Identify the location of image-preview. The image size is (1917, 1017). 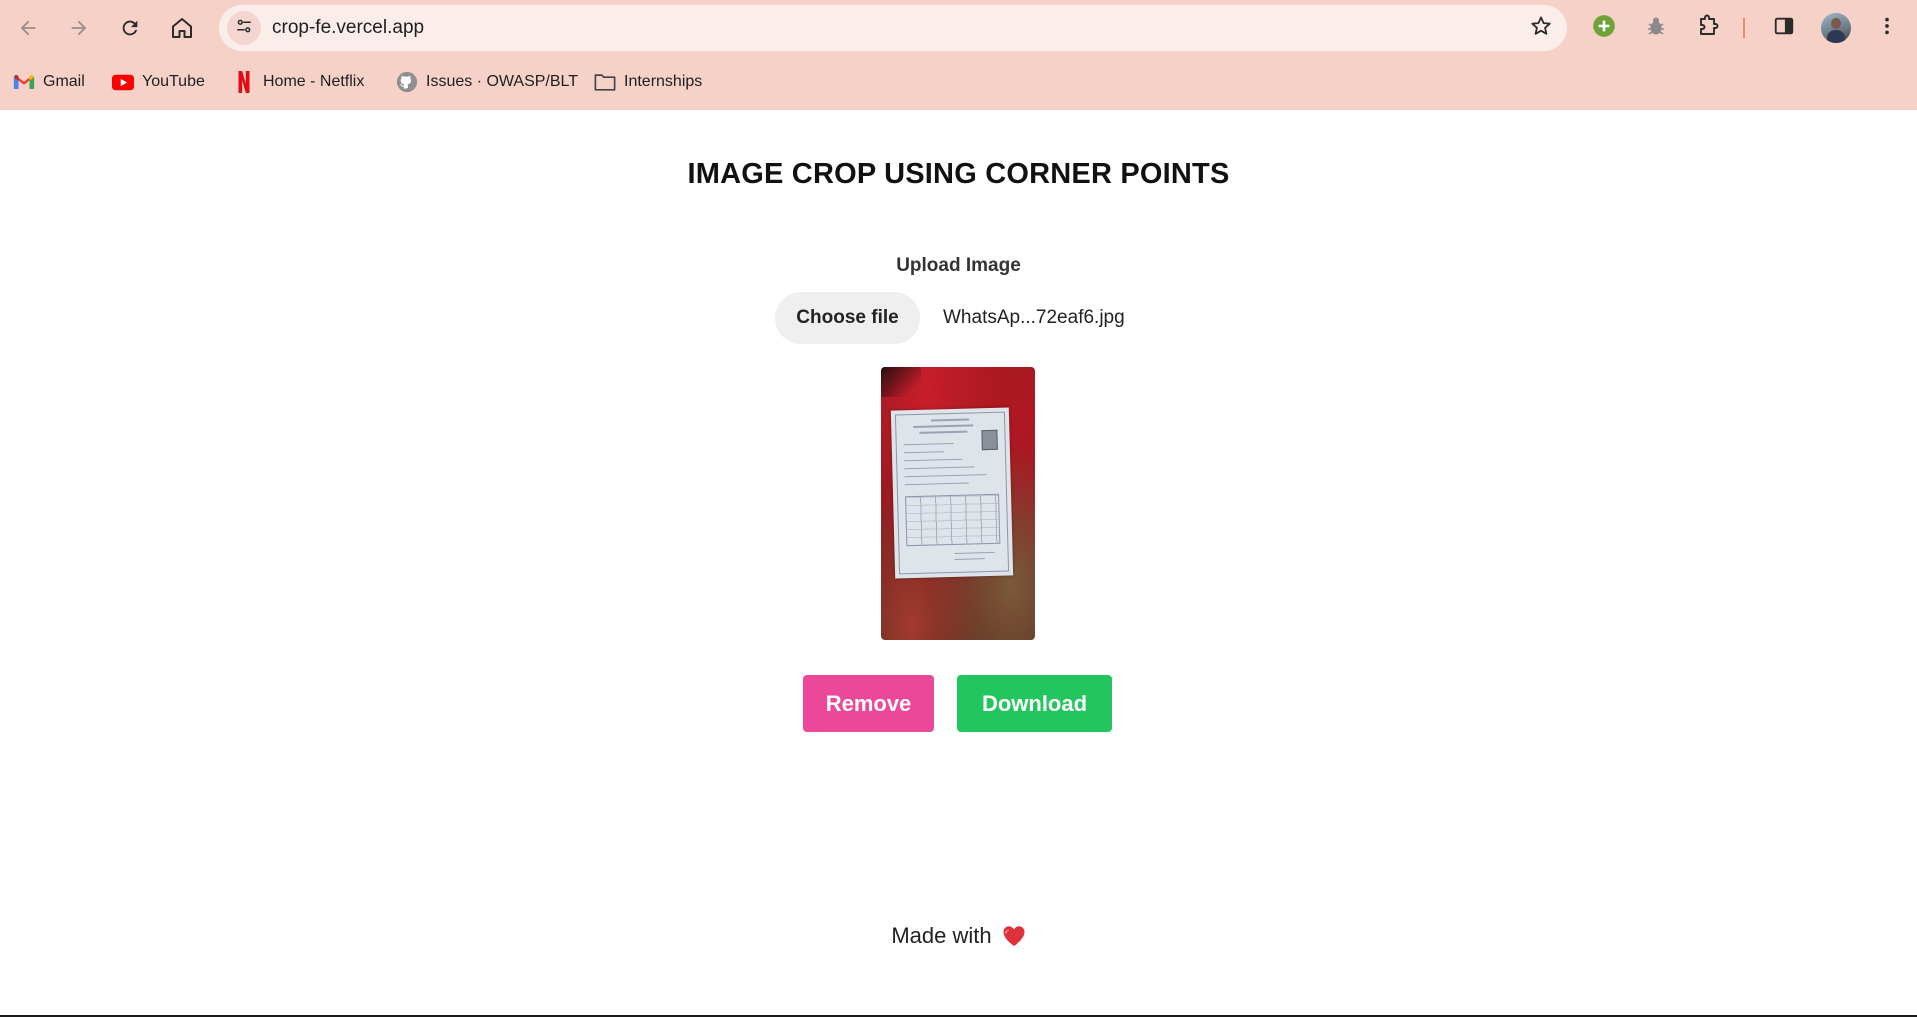
(958, 503).